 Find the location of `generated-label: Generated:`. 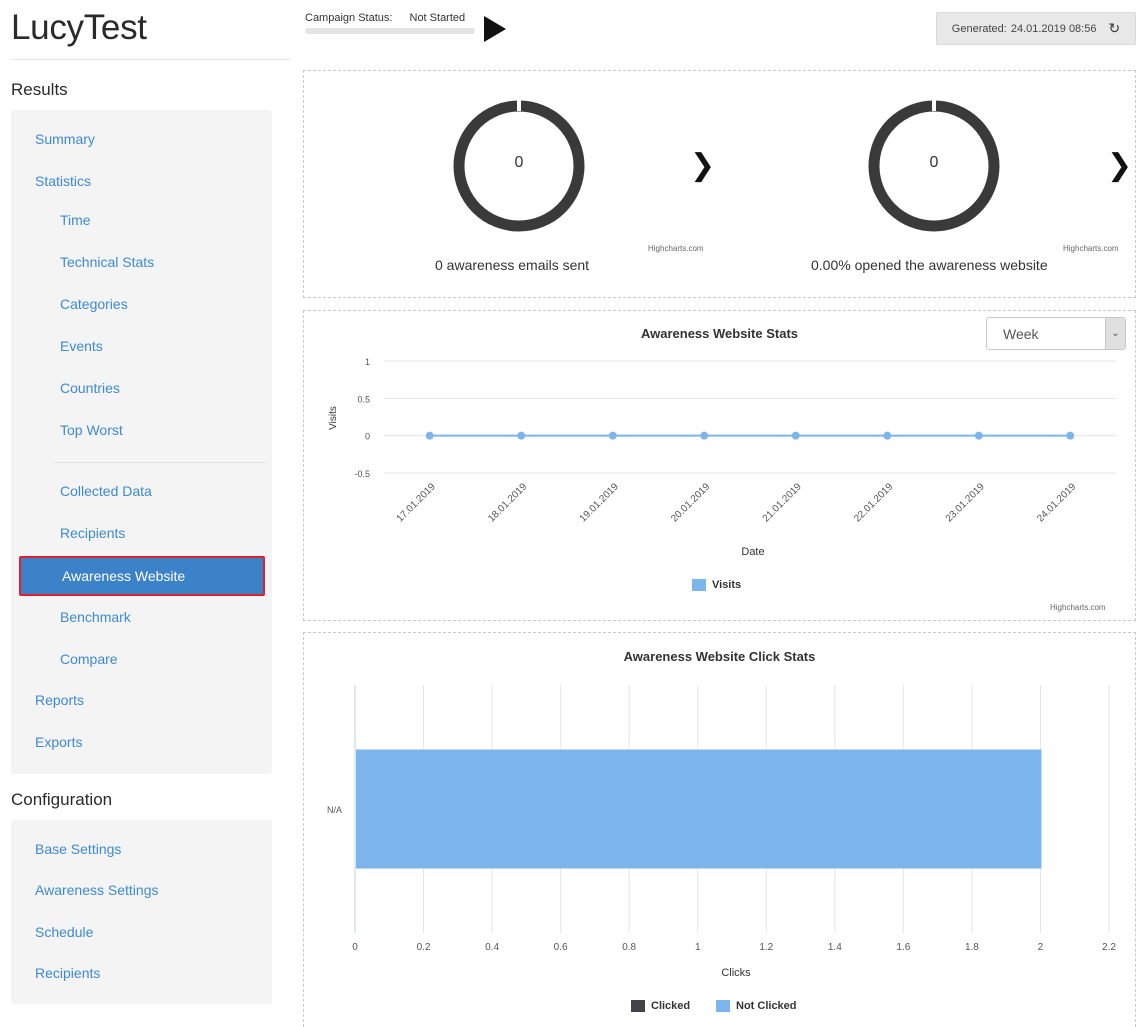

generated-label: Generated: is located at coordinates (979, 28).